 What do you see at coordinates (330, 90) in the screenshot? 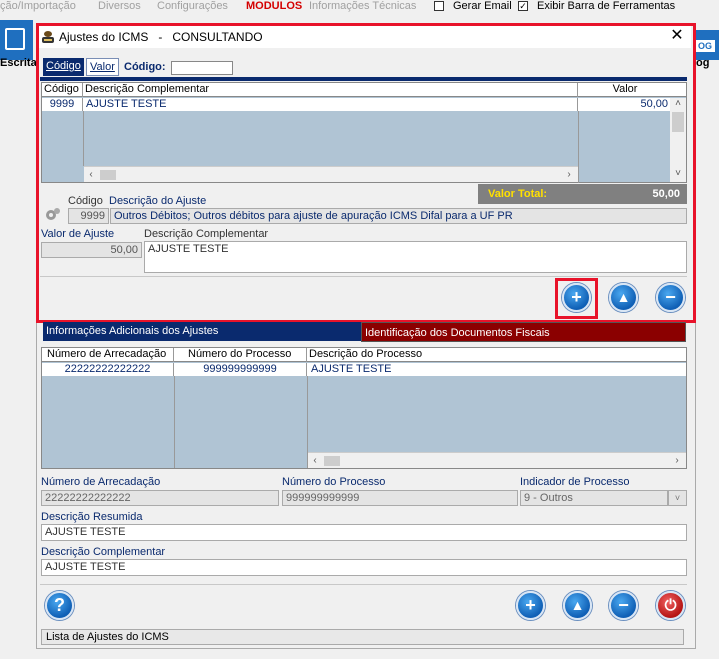
I see `col-header-descricao: Descrição Complementar` at bounding box center [330, 90].